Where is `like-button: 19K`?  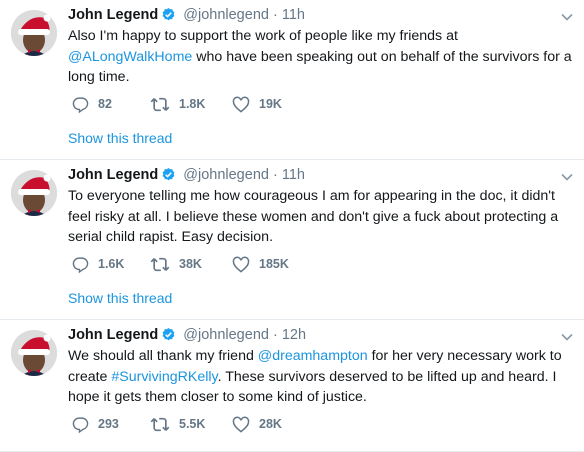
like-button: 19K is located at coordinates (272, 104).